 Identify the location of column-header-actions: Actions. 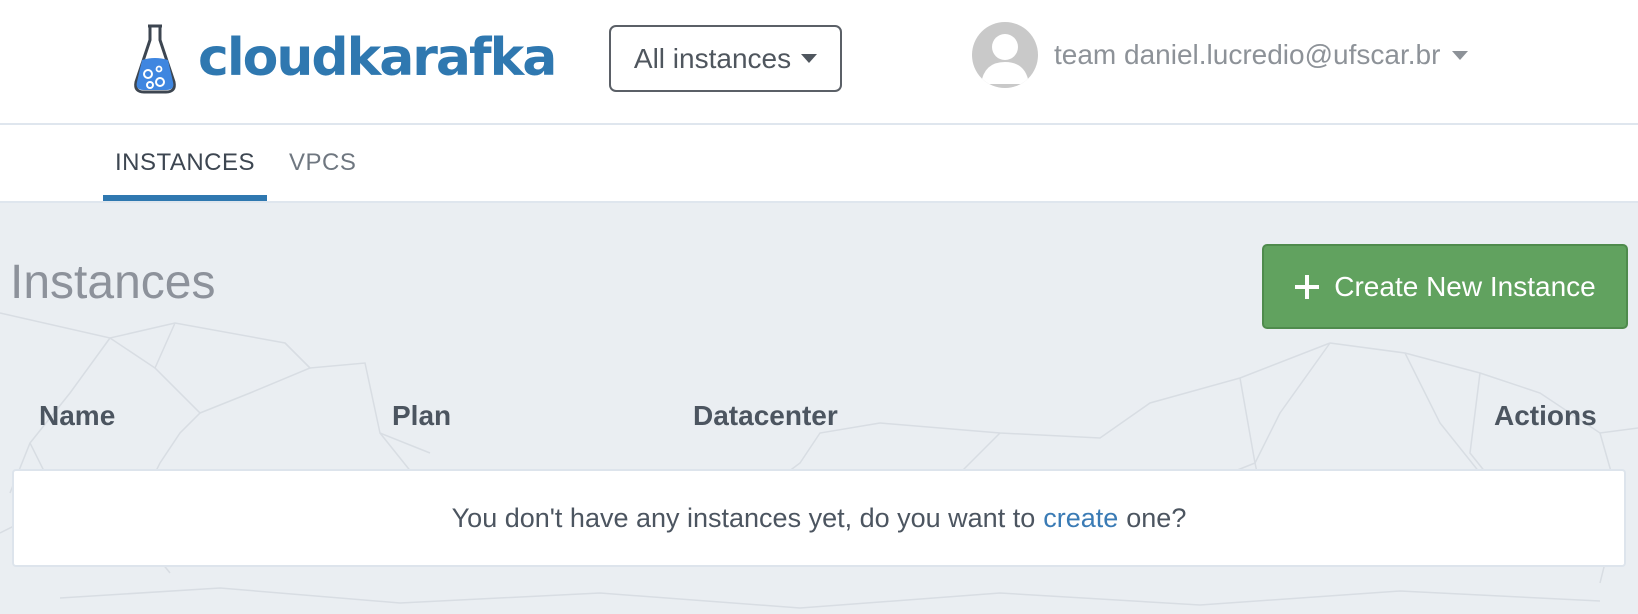
(1545, 415).